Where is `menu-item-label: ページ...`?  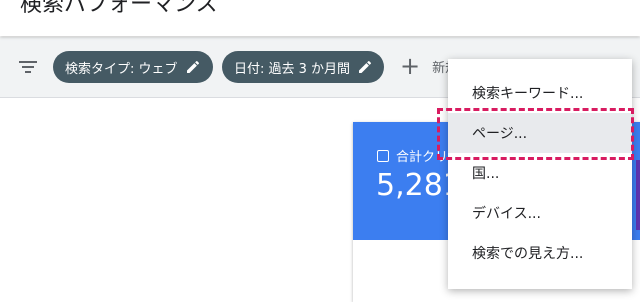
menu-item-label: ページ... is located at coordinates (500, 134).